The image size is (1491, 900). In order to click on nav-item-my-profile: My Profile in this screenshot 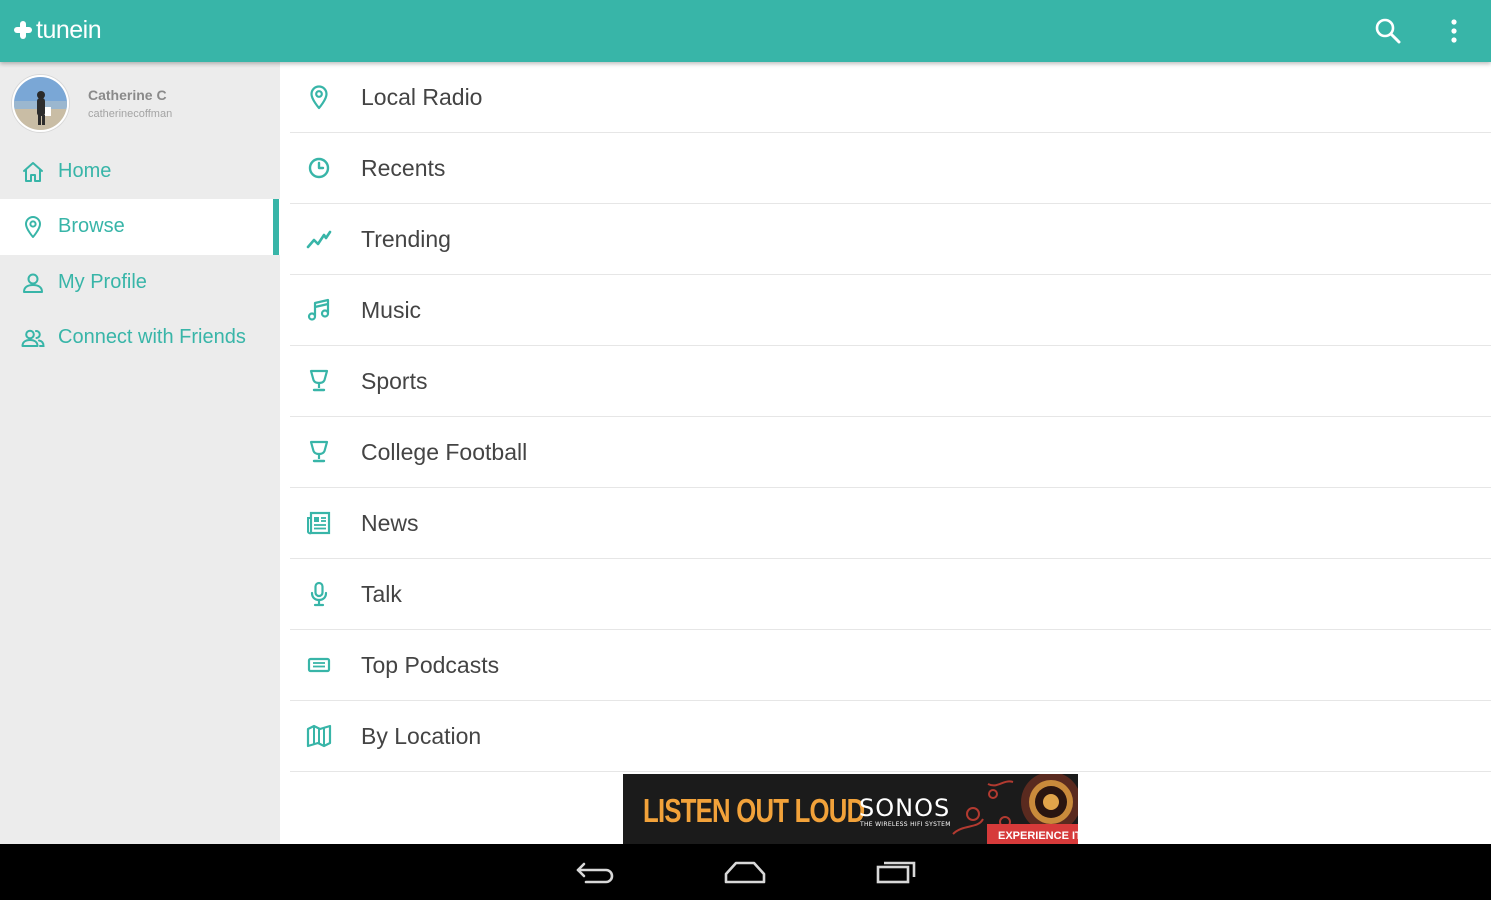, I will do `click(140, 283)`.